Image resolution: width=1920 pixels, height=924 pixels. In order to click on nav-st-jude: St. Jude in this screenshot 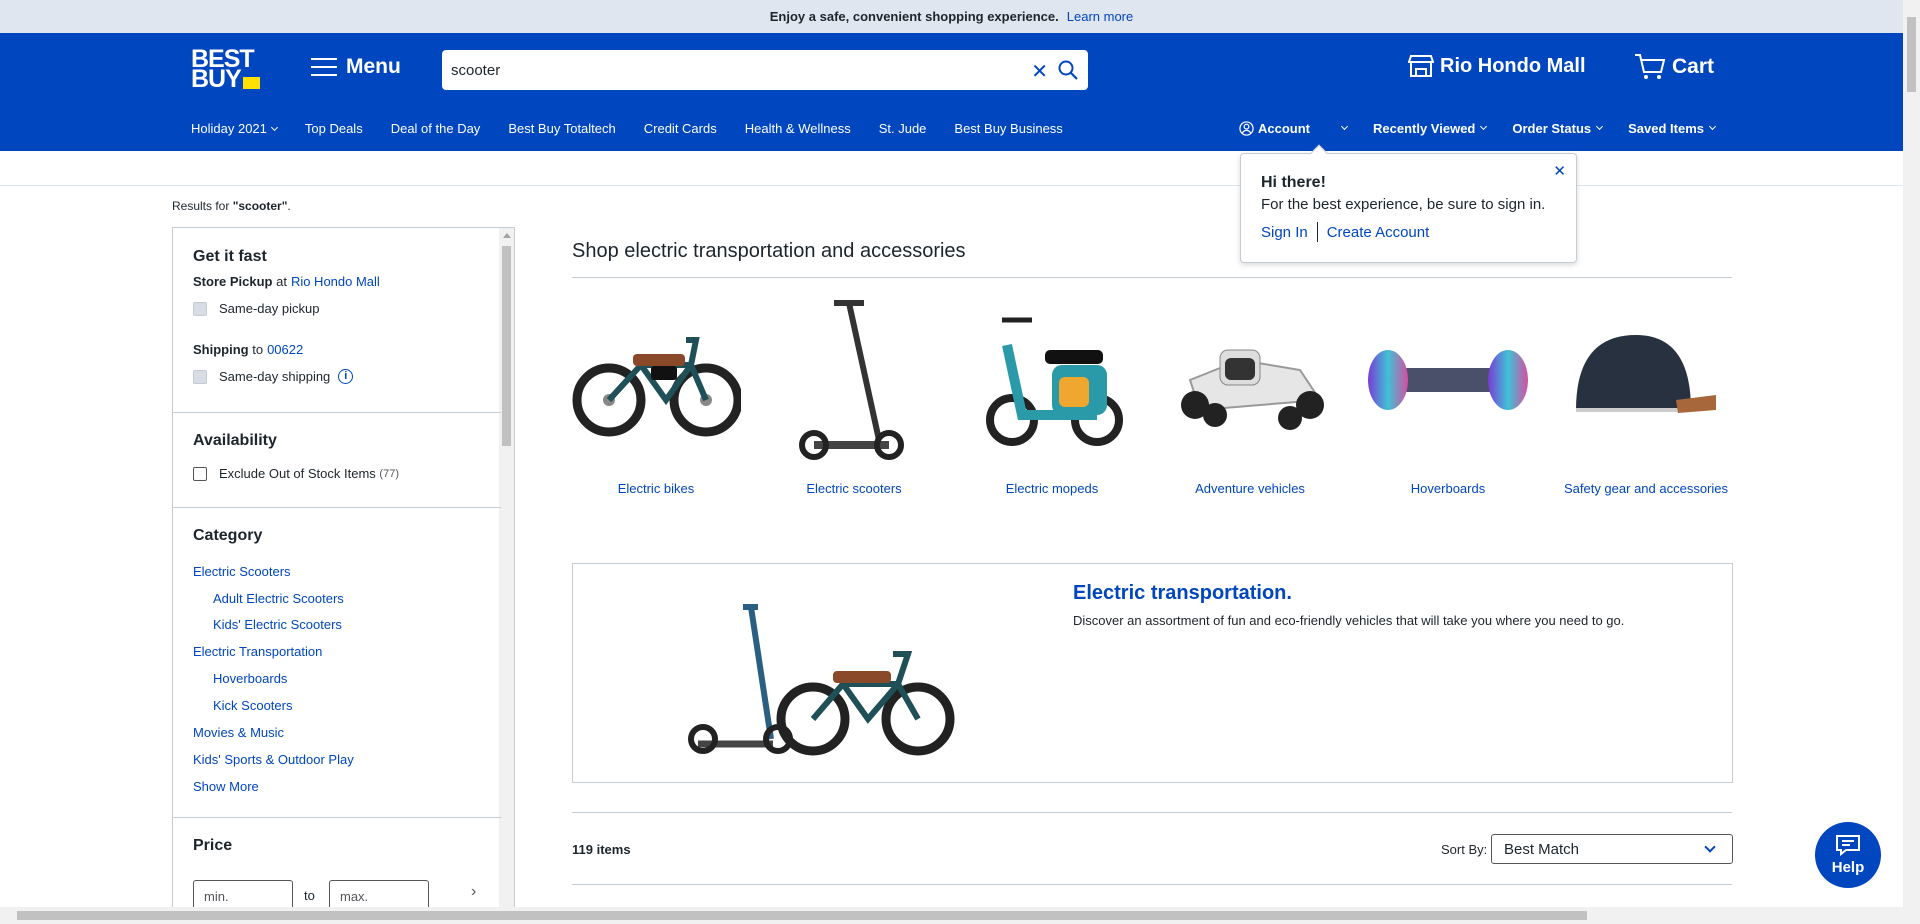, I will do `click(903, 128)`.